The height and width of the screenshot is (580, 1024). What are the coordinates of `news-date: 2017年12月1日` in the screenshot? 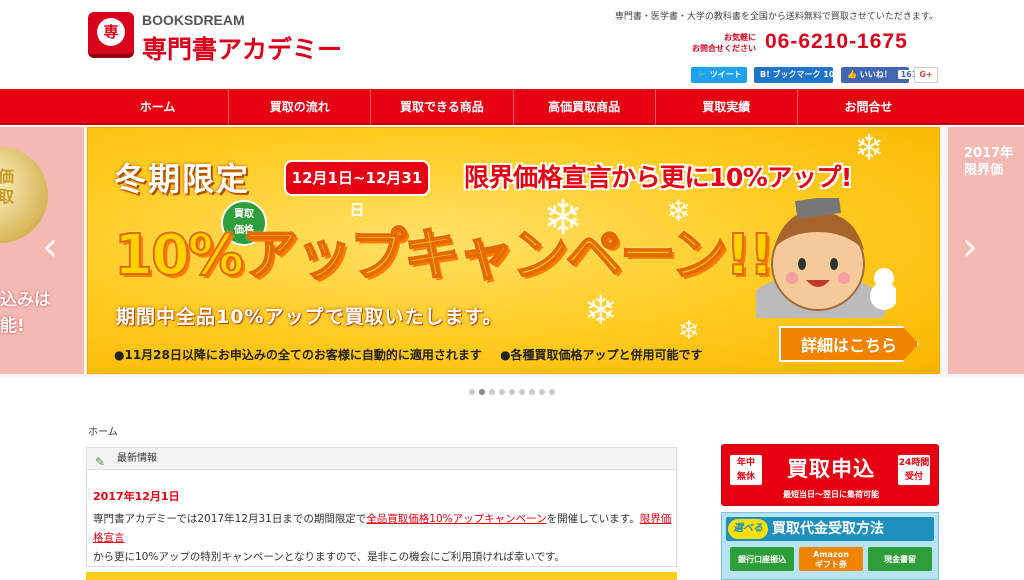 It's located at (136, 496).